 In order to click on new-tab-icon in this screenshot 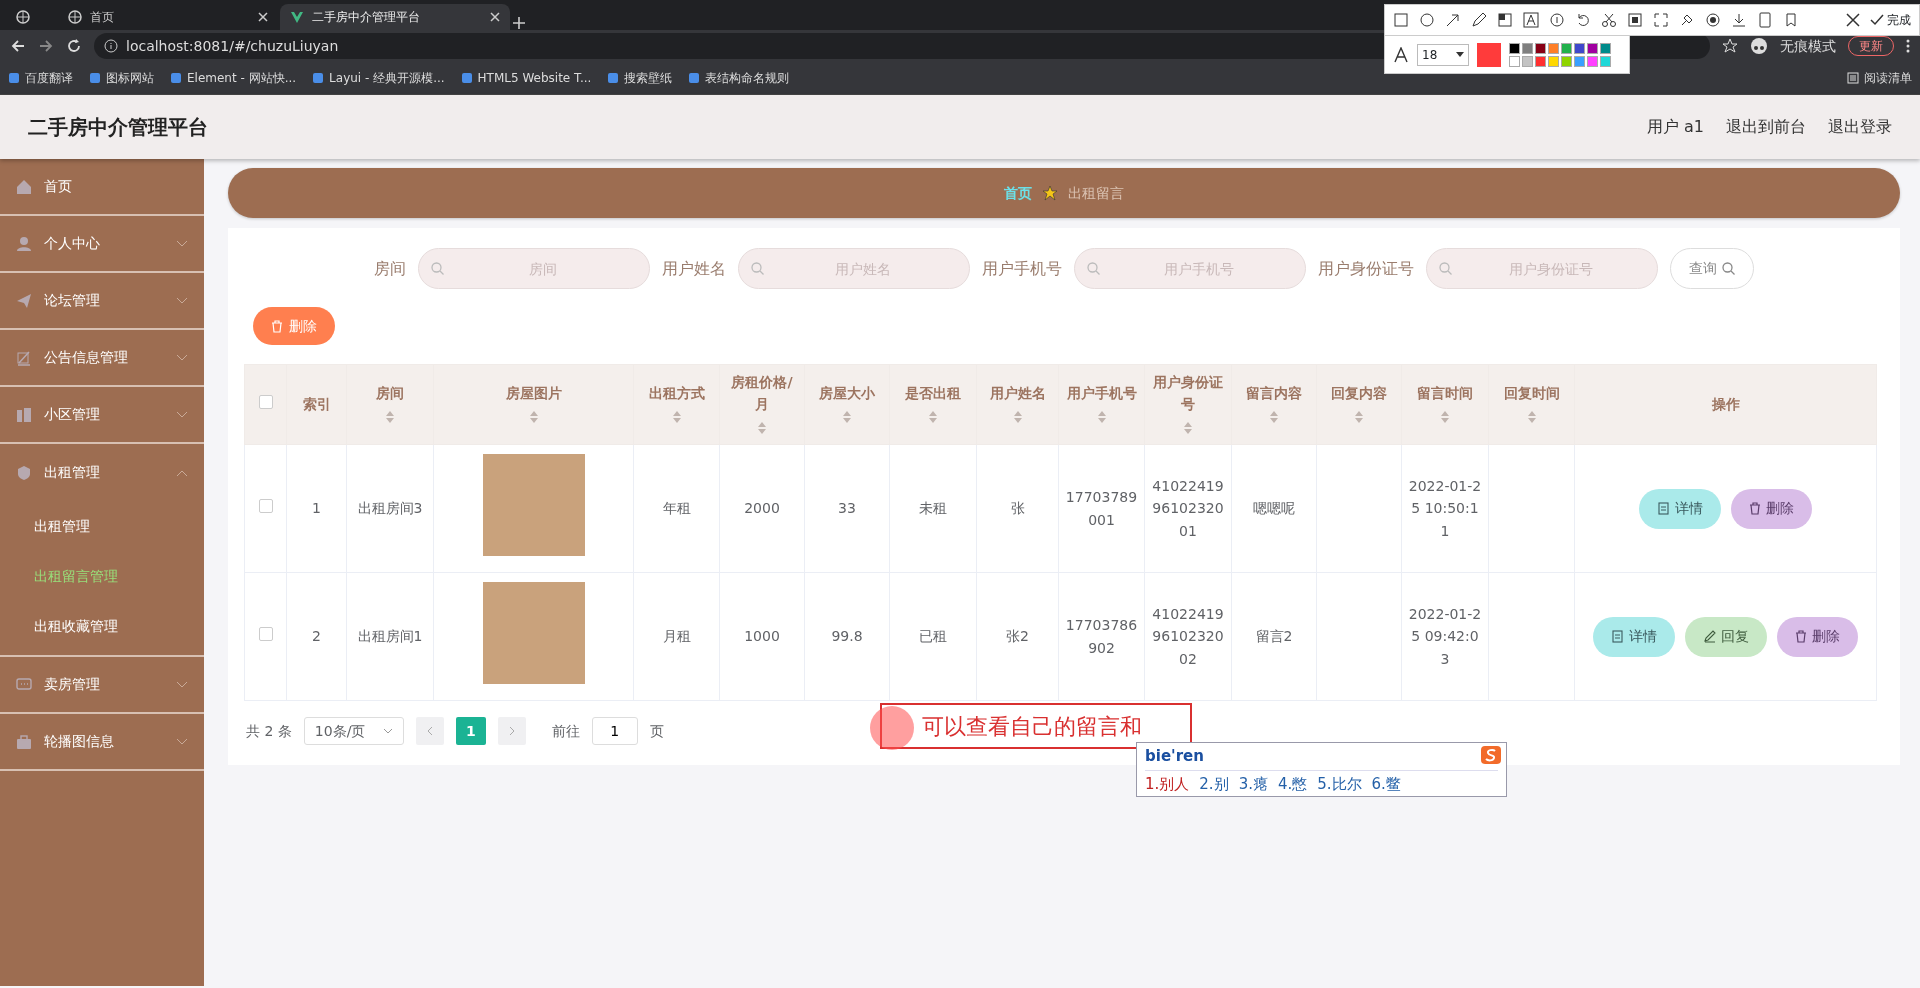, I will do `click(519, 23)`.